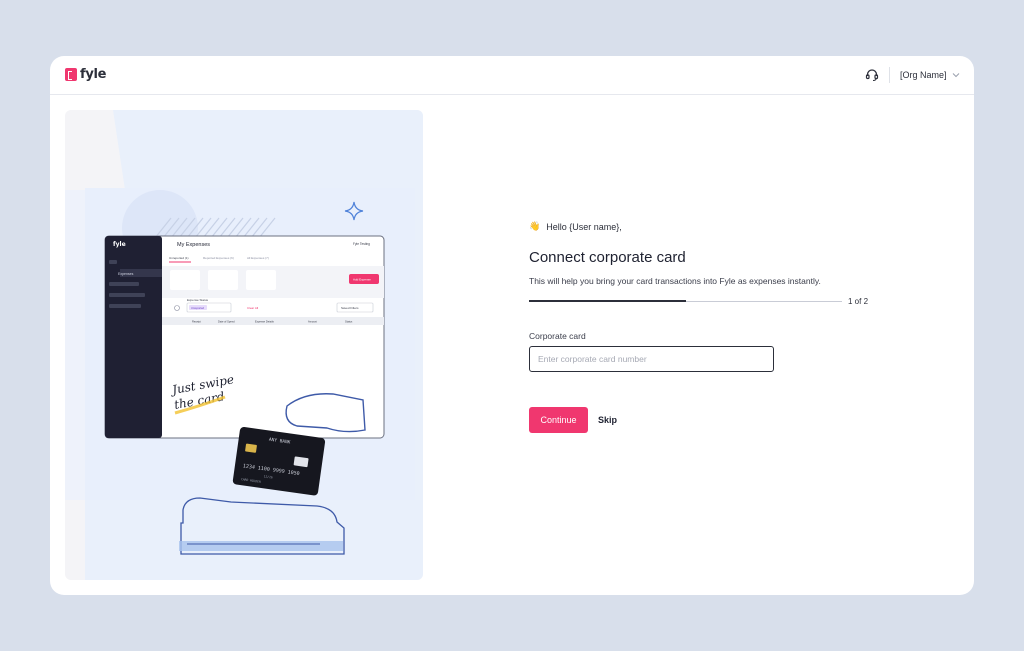  I want to click on step-indicator: 1 of 2, so click(858, 301).